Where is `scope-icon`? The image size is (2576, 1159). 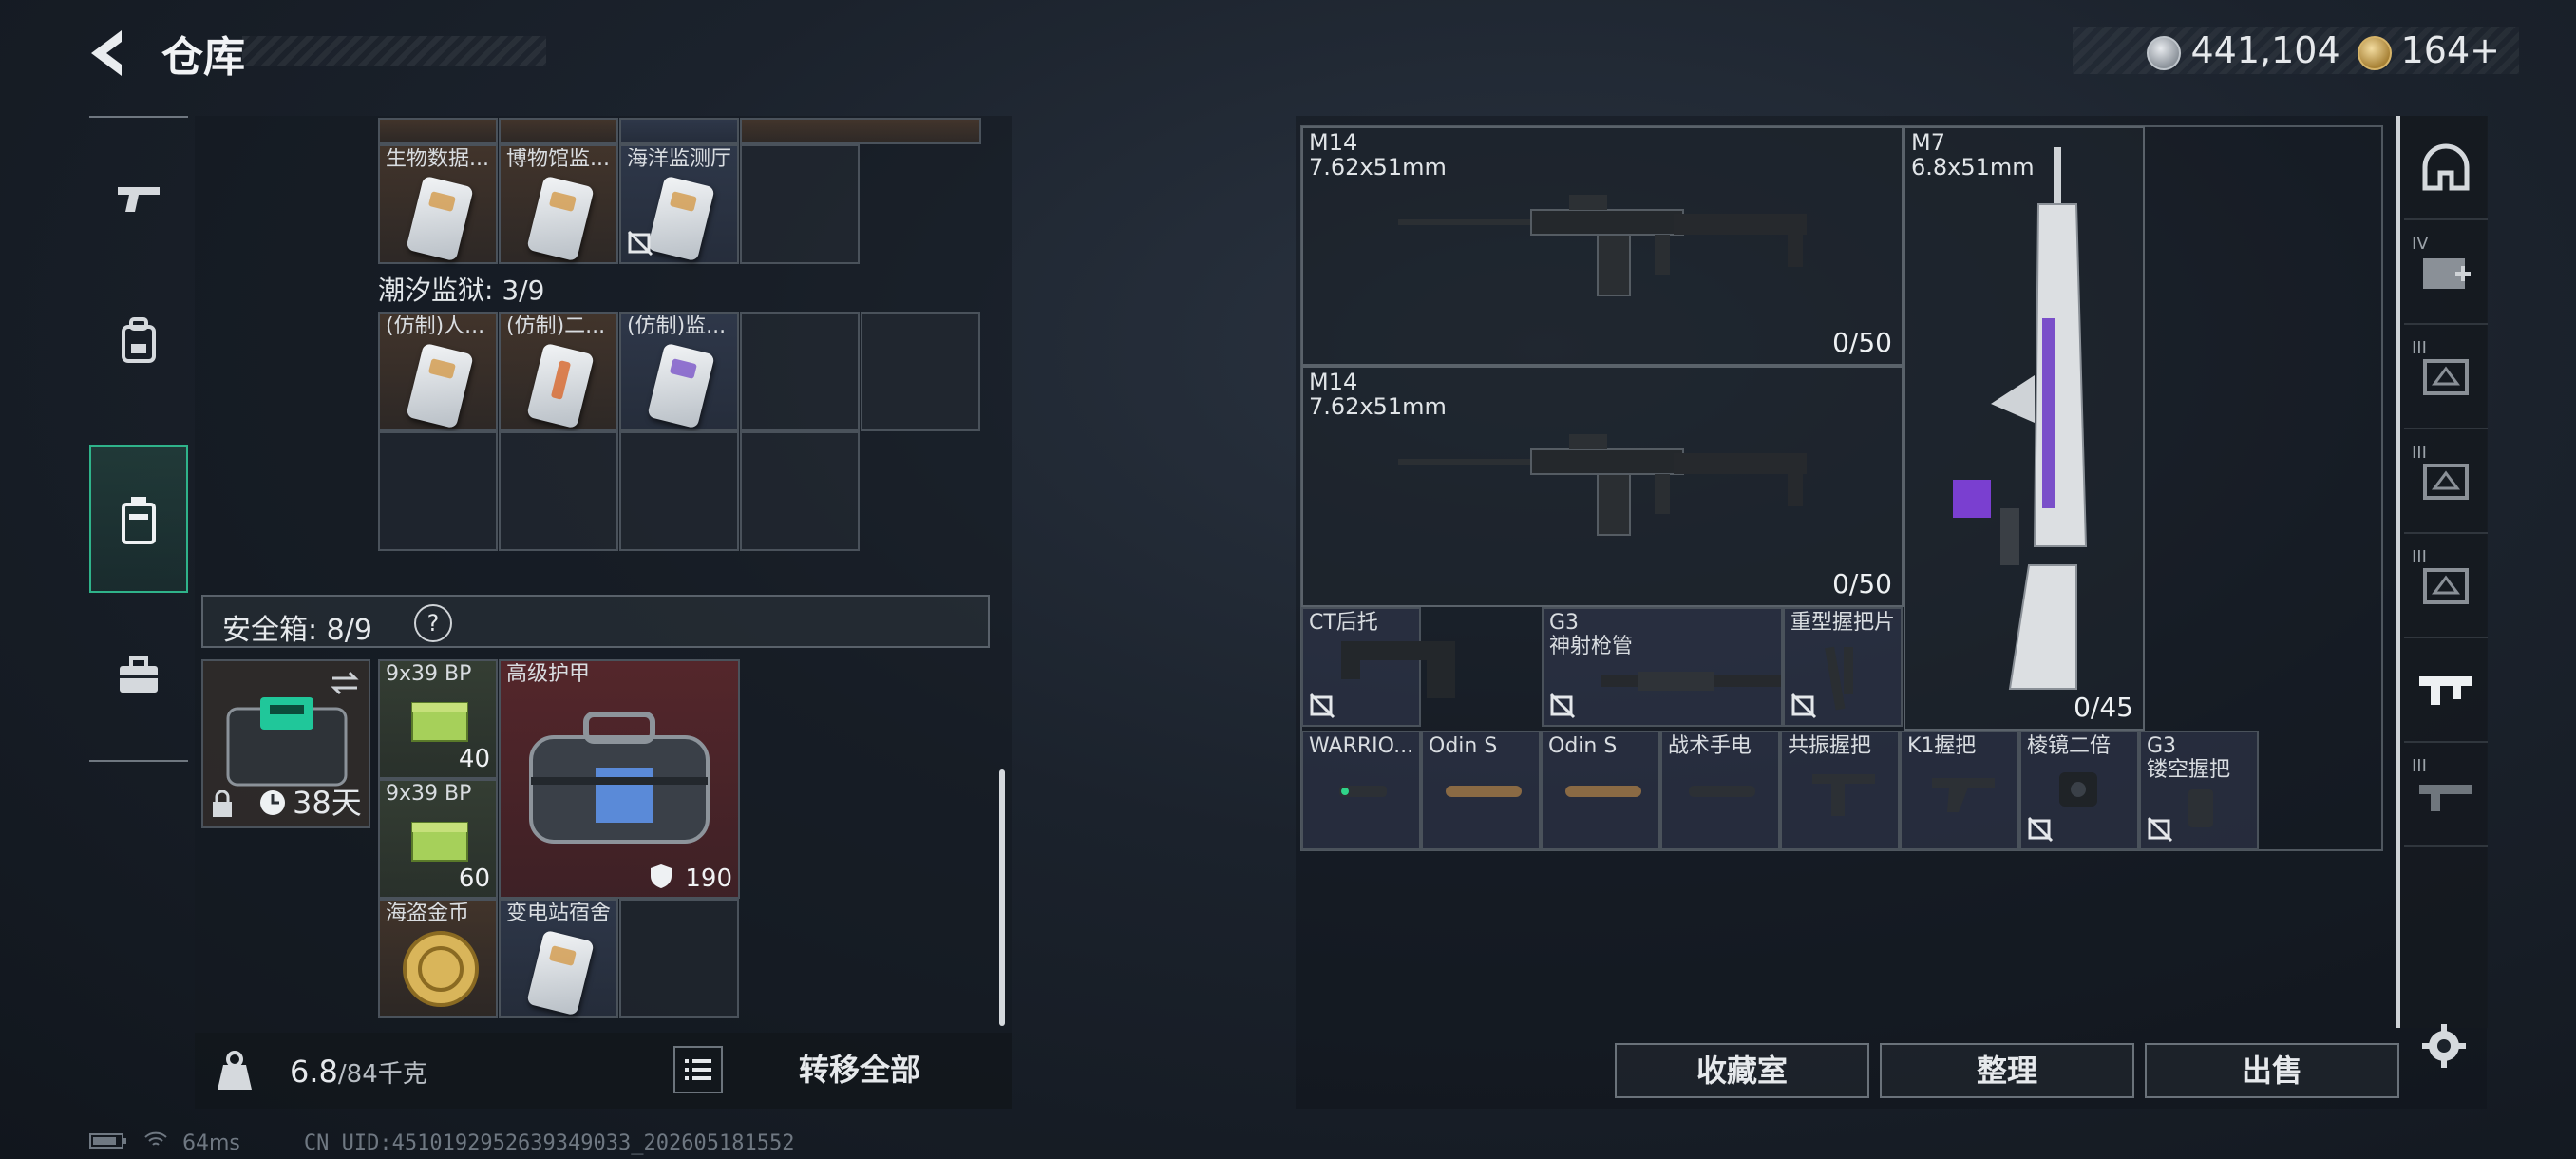 scope-icon is located at coordinates (1603, 791).